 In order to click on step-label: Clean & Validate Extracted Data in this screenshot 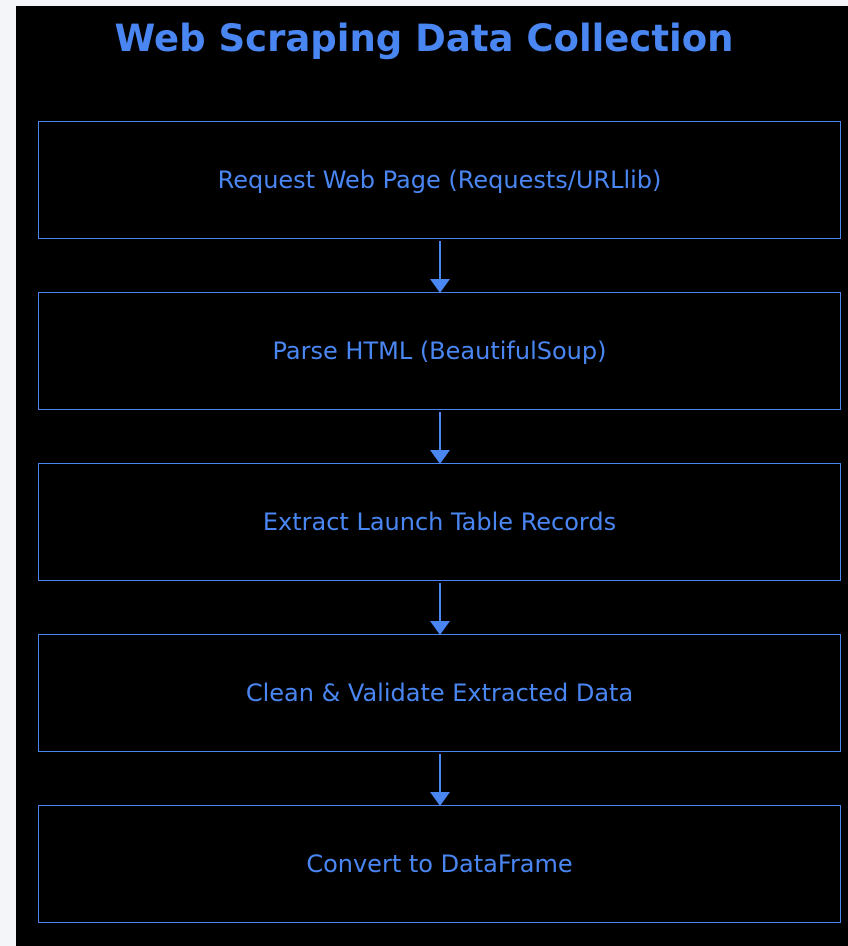, I will do `click(439, 693)`.